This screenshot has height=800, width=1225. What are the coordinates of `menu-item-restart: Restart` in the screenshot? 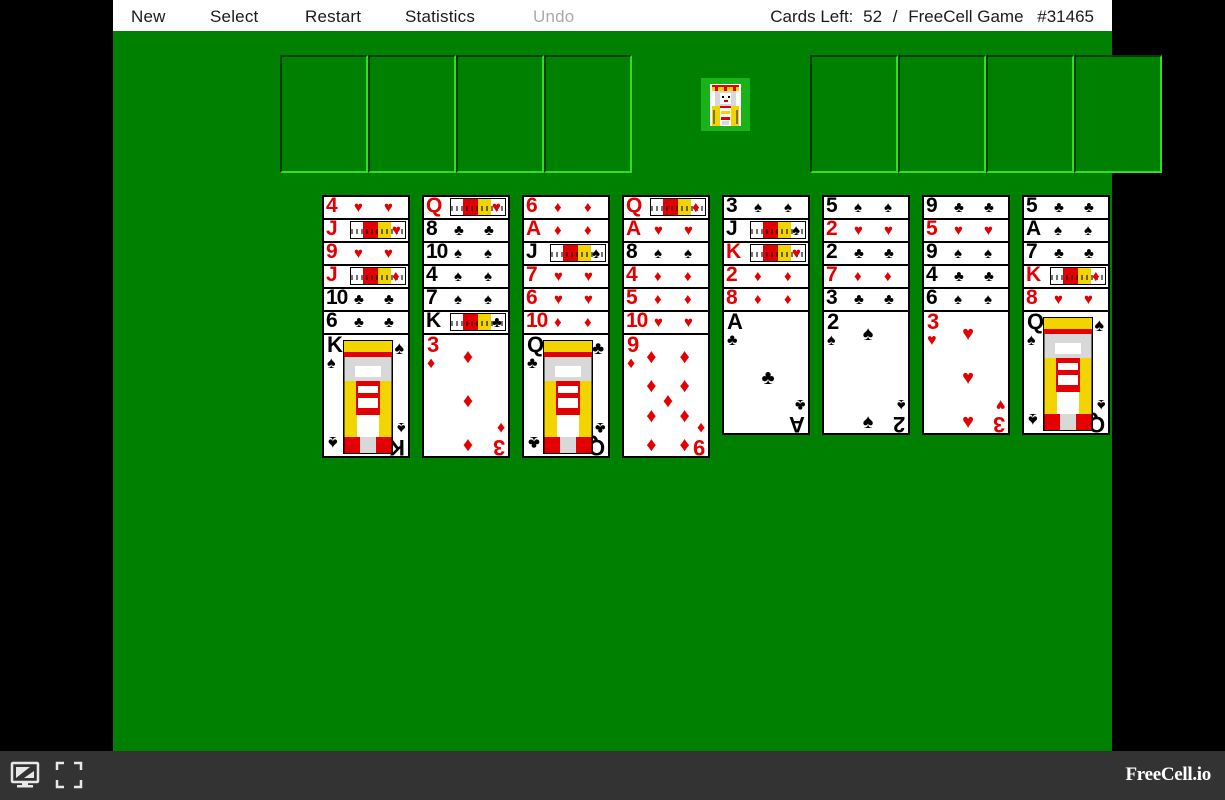 It's located at (333, 17).